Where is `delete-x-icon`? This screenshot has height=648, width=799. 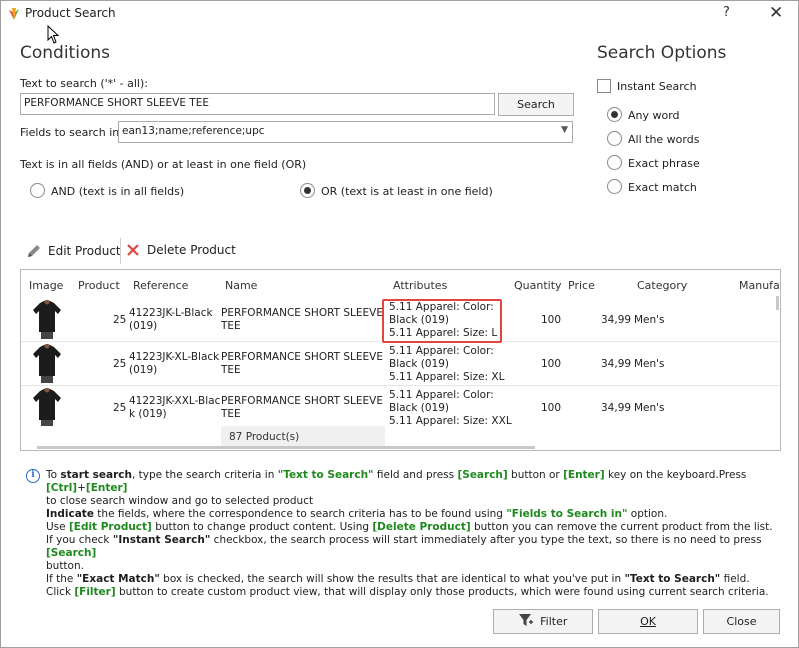
delete-x-icon is located at coordinates (133, 250).